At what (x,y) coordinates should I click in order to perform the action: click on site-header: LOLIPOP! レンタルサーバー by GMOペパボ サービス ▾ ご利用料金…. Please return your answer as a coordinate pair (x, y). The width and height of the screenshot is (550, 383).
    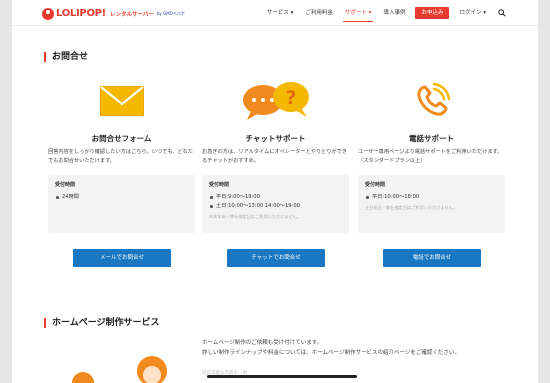
    Looking at the image, I should click on (275, 13).